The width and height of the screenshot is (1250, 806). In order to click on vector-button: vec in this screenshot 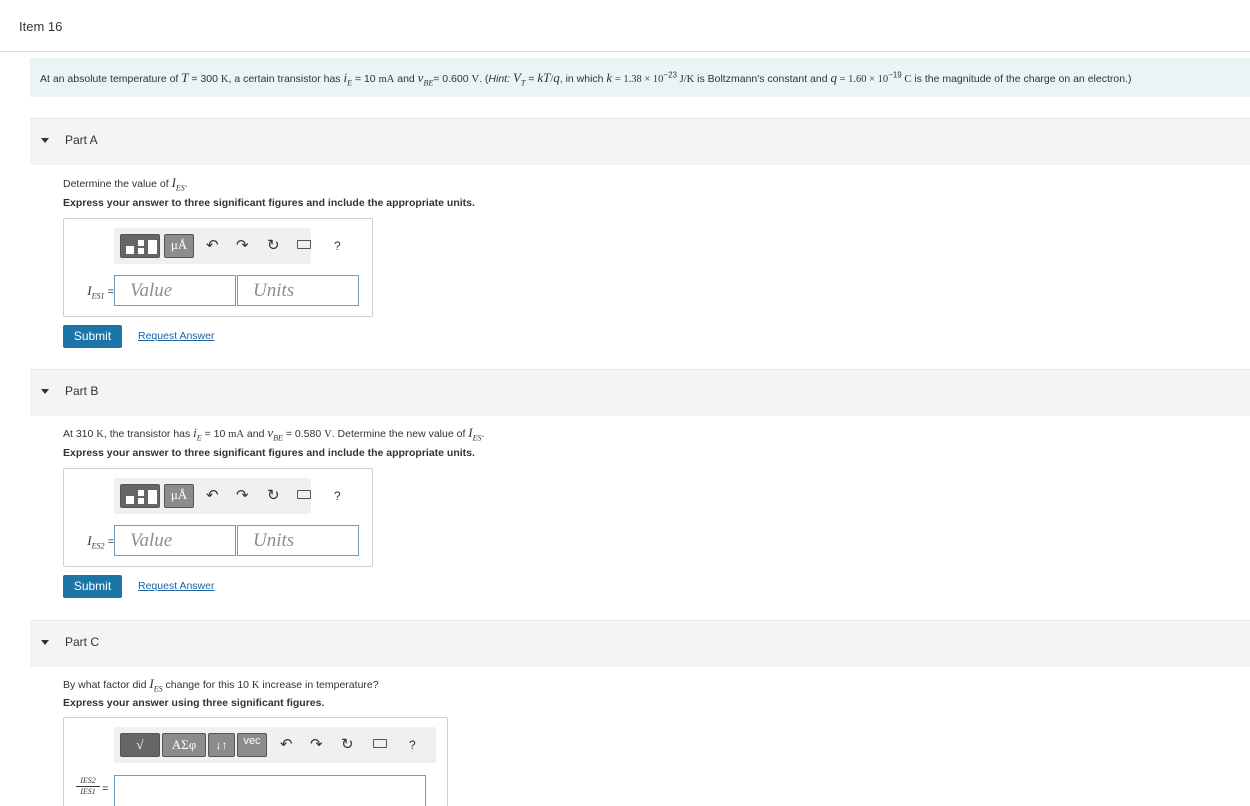, I will do `click(252, 745)`.